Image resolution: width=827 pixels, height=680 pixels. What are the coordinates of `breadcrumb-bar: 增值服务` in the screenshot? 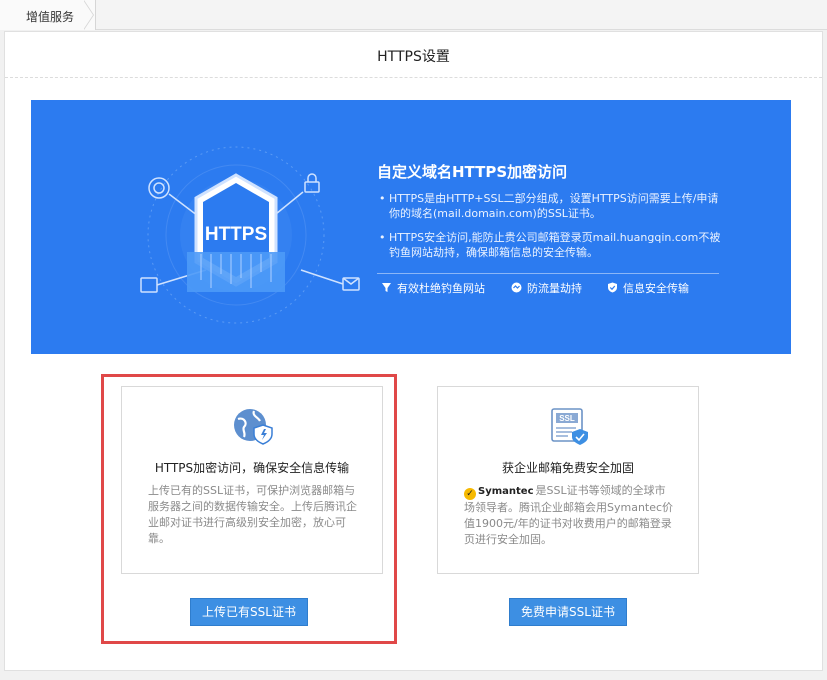 It's located at (413, 15).